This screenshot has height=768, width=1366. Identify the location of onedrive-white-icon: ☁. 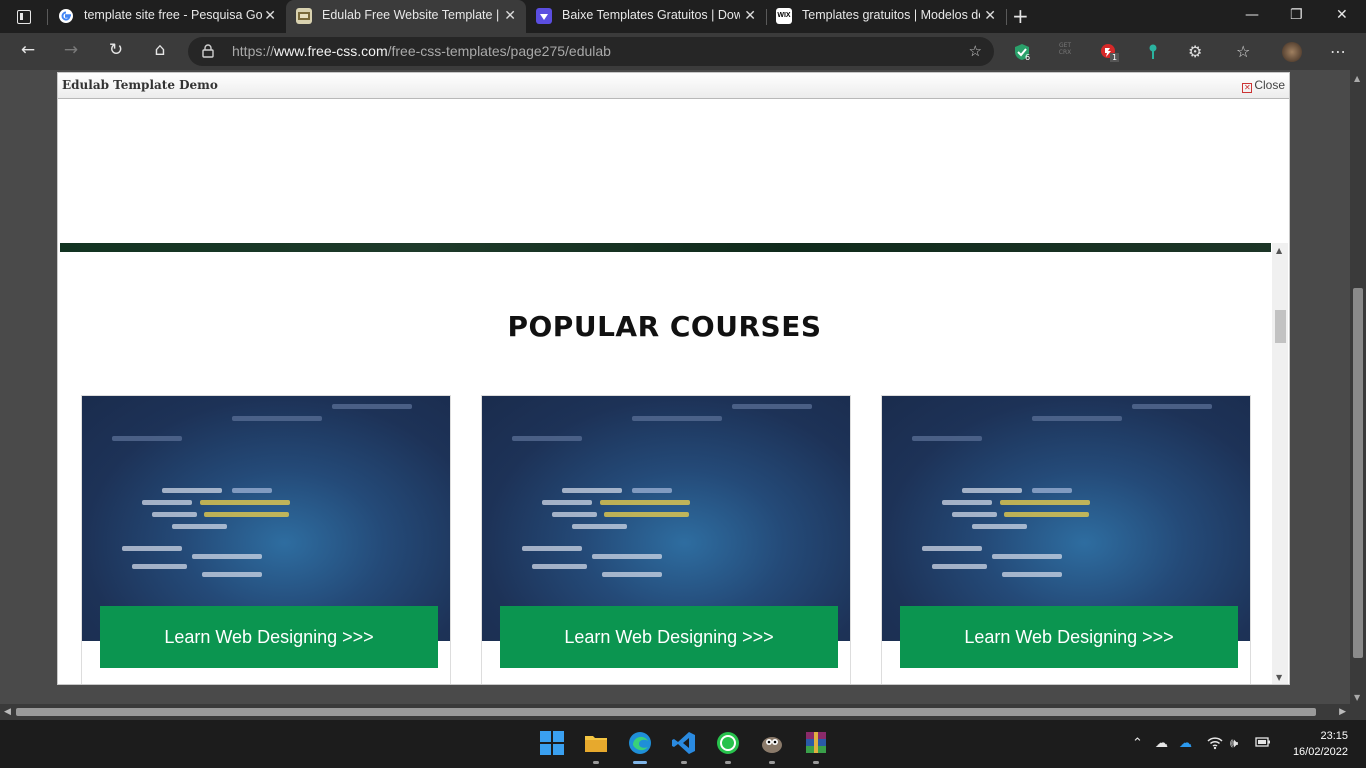
(1161, 743).